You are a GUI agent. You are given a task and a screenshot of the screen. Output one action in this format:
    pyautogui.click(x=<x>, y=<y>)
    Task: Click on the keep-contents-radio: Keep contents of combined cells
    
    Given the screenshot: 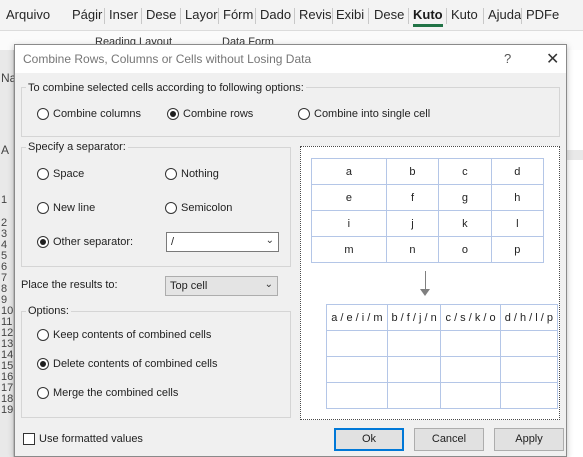 What is the action you would take?
    pyautogui.click(x=124, y=335)
    